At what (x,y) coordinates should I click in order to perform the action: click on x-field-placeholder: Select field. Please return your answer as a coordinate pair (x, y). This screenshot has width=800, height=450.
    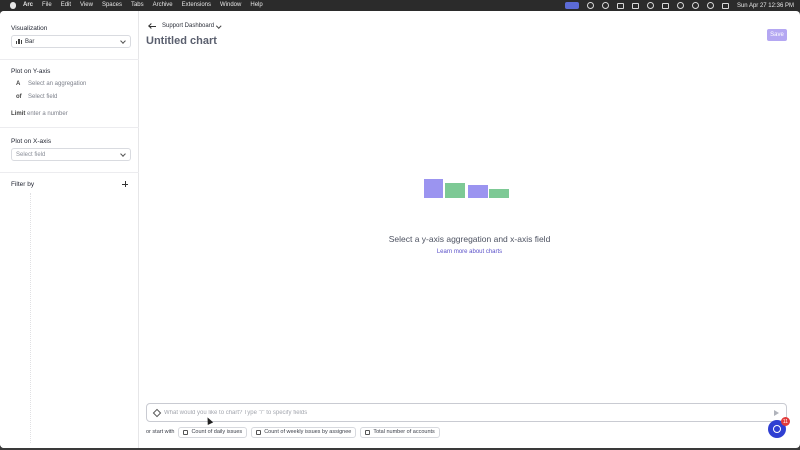
    Looking at the image, I should click on (31, 154).